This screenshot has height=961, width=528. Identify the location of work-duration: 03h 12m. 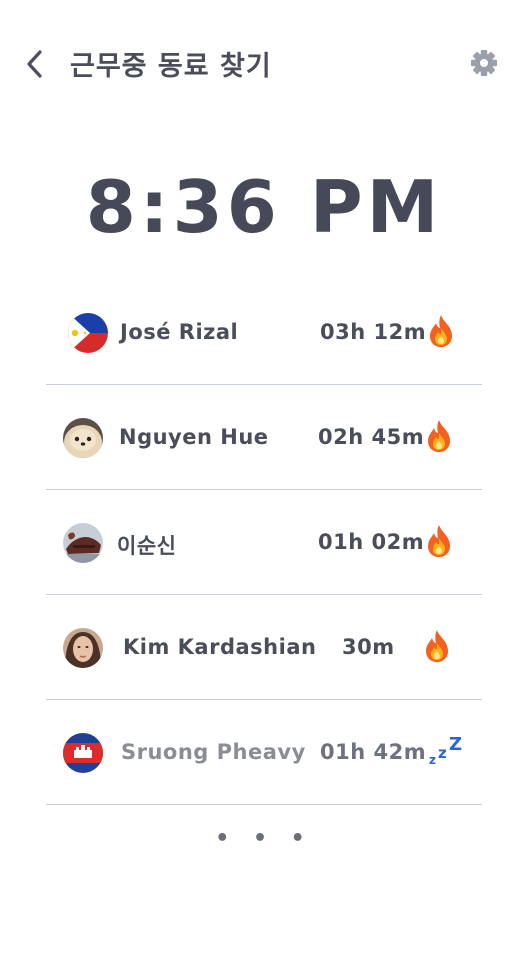
(373, 332).